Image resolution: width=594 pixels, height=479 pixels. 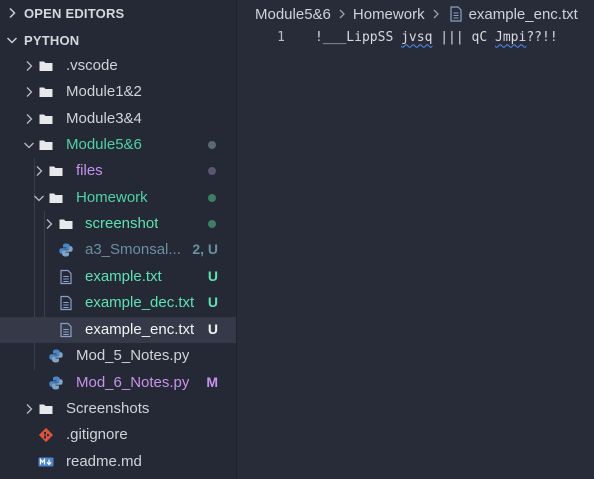 I want to click on tree-item-label: Mod_6_Notes.py, so click(x=133, y=382).